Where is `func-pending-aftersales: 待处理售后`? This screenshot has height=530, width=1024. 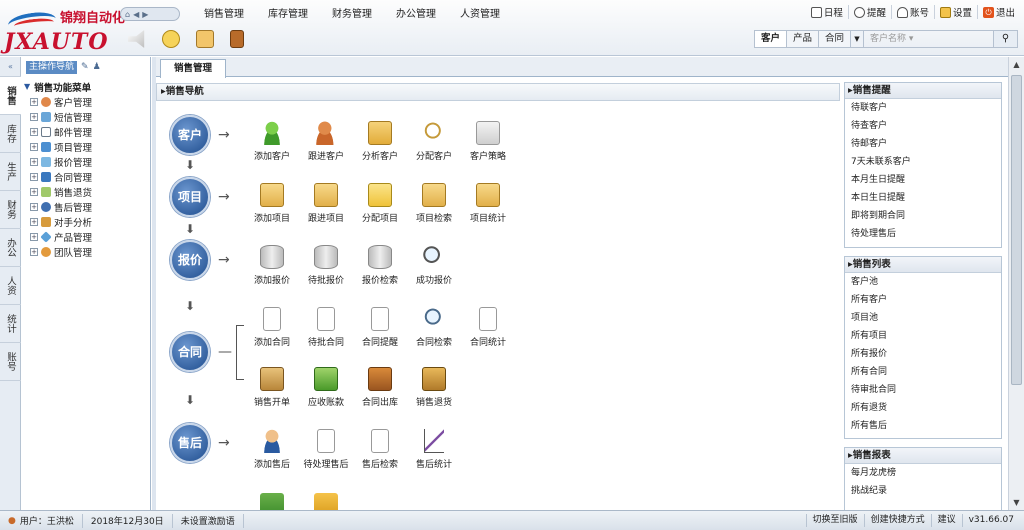
func-pending-aftersales: 待处理售后 is located at coordinates (326, 449).